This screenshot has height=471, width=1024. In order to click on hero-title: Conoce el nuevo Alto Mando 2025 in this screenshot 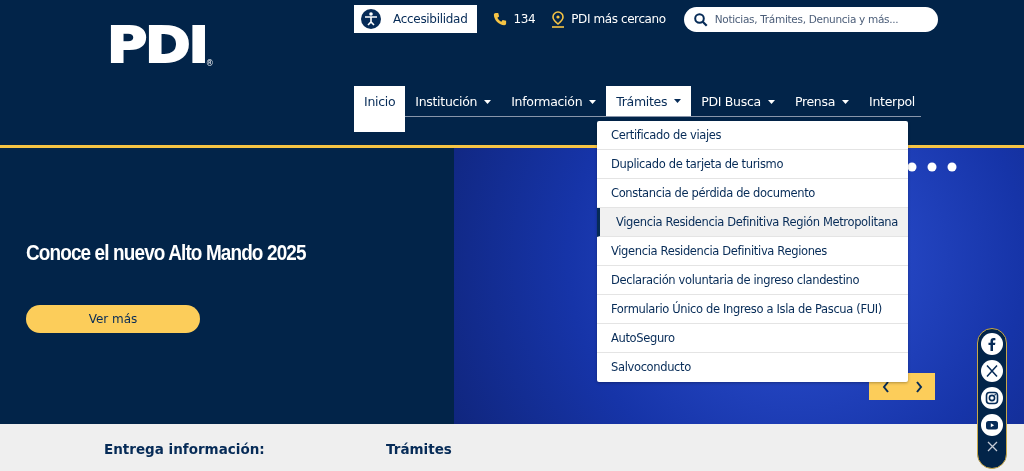, I will do `click(166, 253)`.